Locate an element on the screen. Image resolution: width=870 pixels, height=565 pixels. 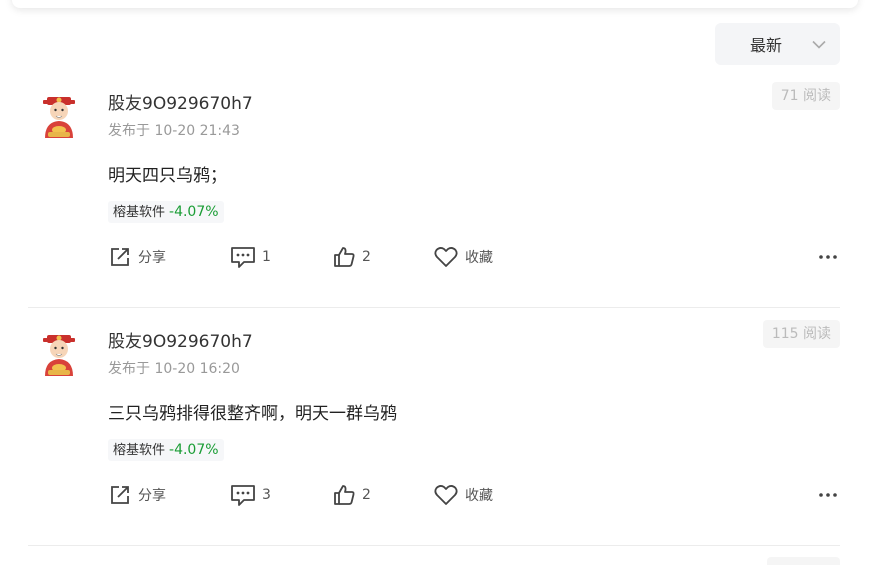
read-count-badge: 115 阅读 is located at coordinates (801, 334).